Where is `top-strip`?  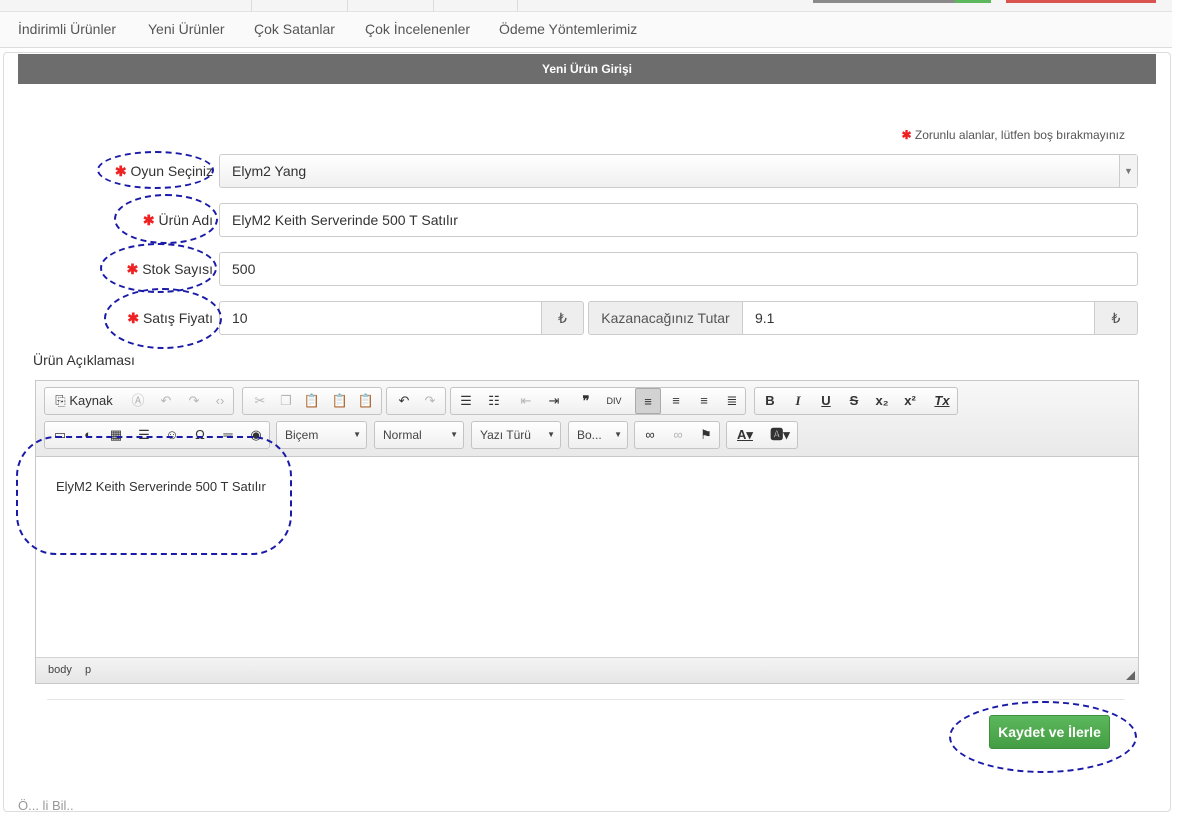 top-strip is located at coordinates (586, 6).